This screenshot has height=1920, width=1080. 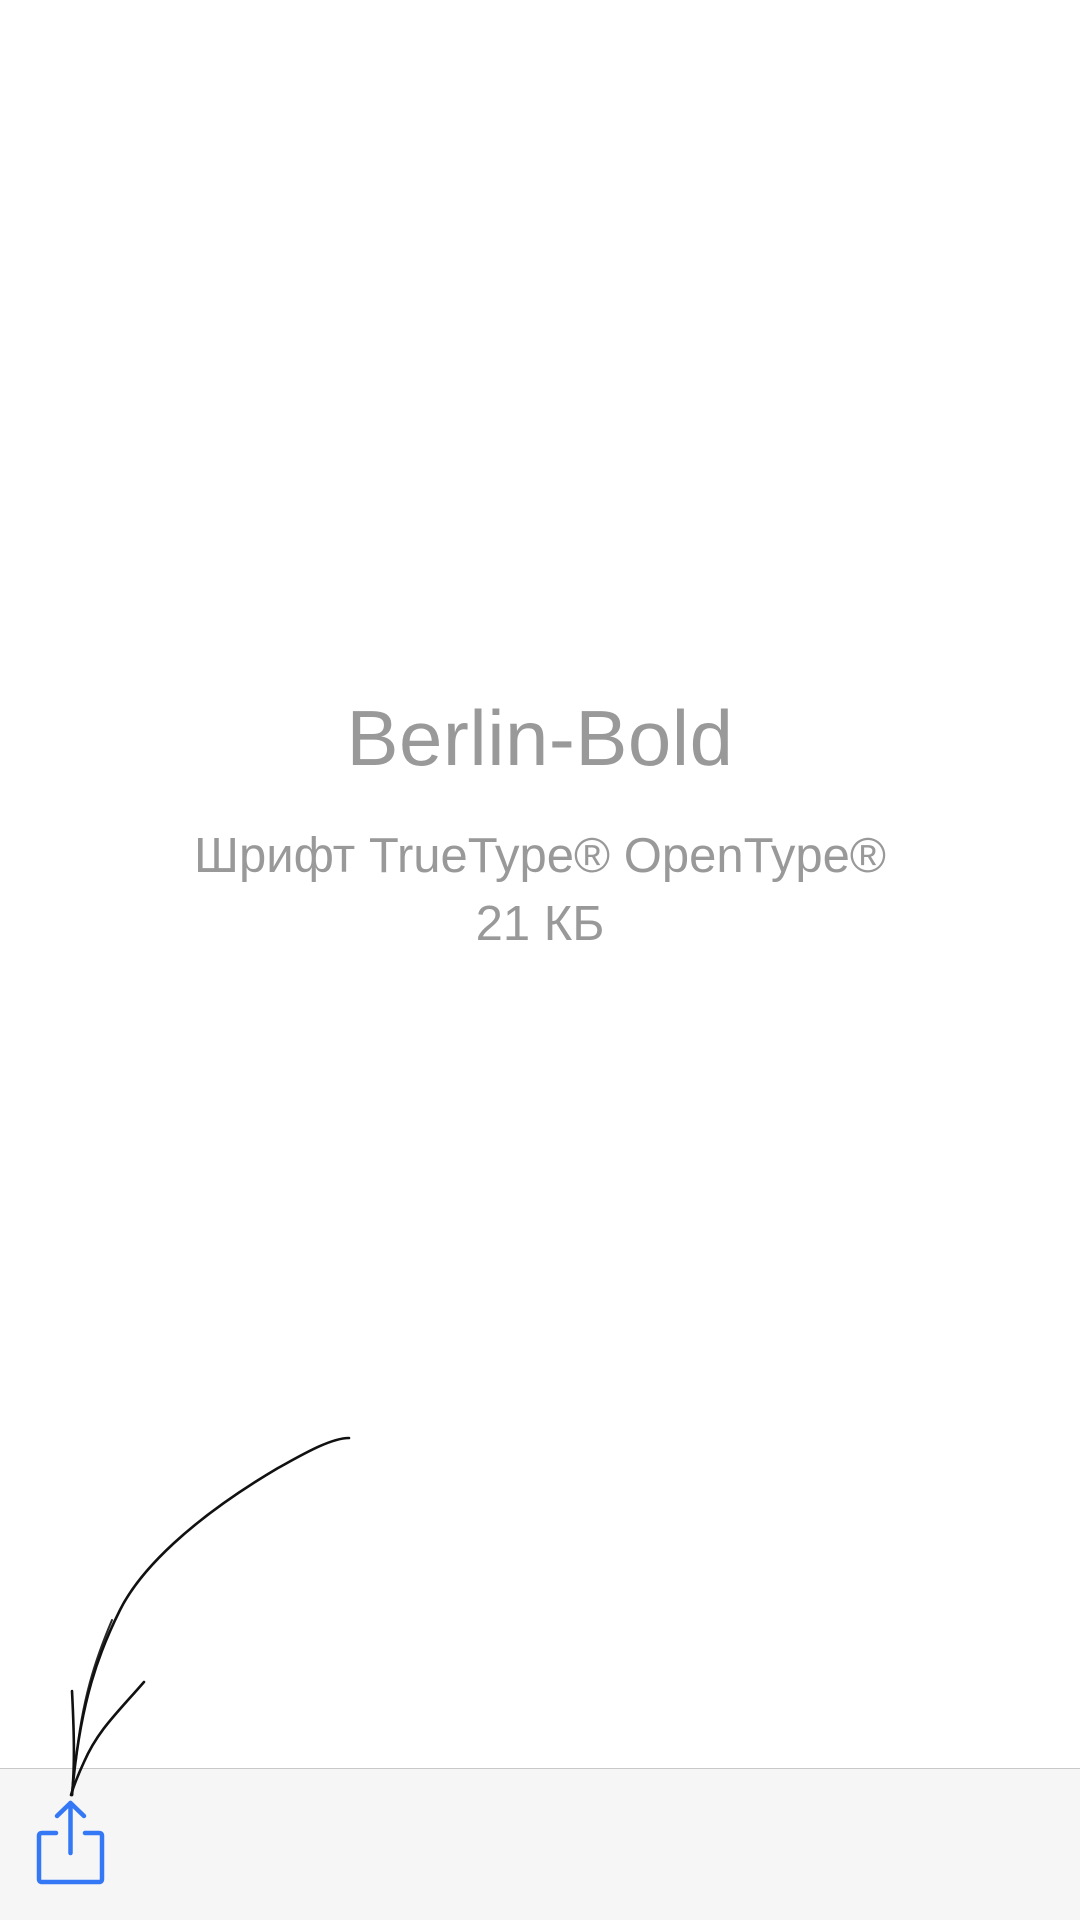 What do you see at coordinates (540, 856) in the screenshot?
I see `file-type: Шрифт TrueType® OpenType®` at bounding box center [540, 856].